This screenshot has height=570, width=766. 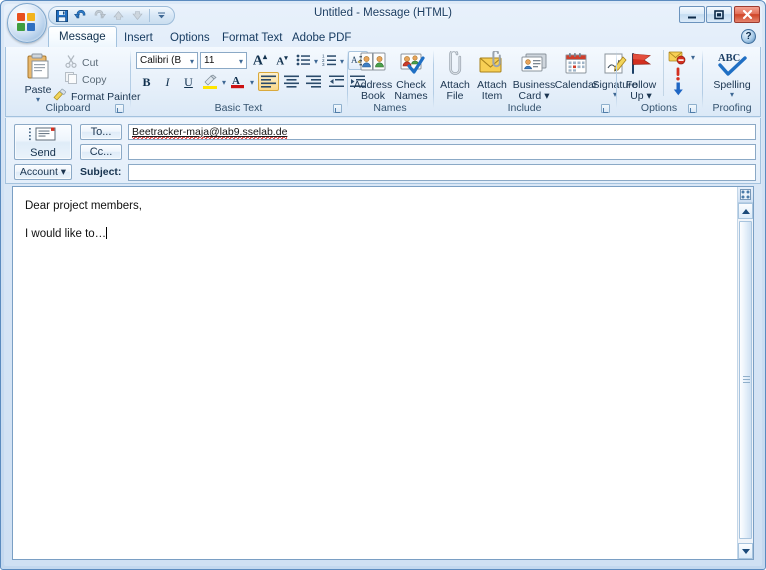 What do you see at coordinates (411, 96) in the screenshot?
I see `check-names-label-2: Names` at bounding box center [411, 96].